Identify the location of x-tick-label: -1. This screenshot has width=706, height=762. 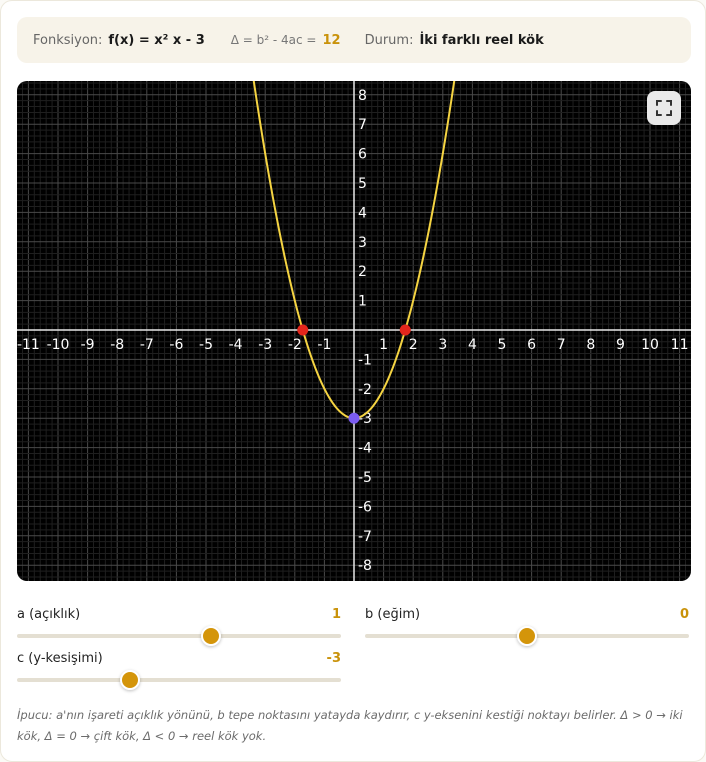
(324, 345).